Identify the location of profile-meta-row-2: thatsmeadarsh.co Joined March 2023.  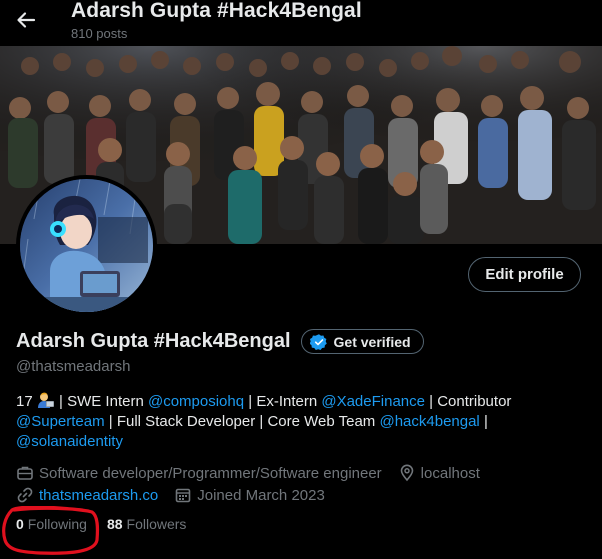
(178, 495).